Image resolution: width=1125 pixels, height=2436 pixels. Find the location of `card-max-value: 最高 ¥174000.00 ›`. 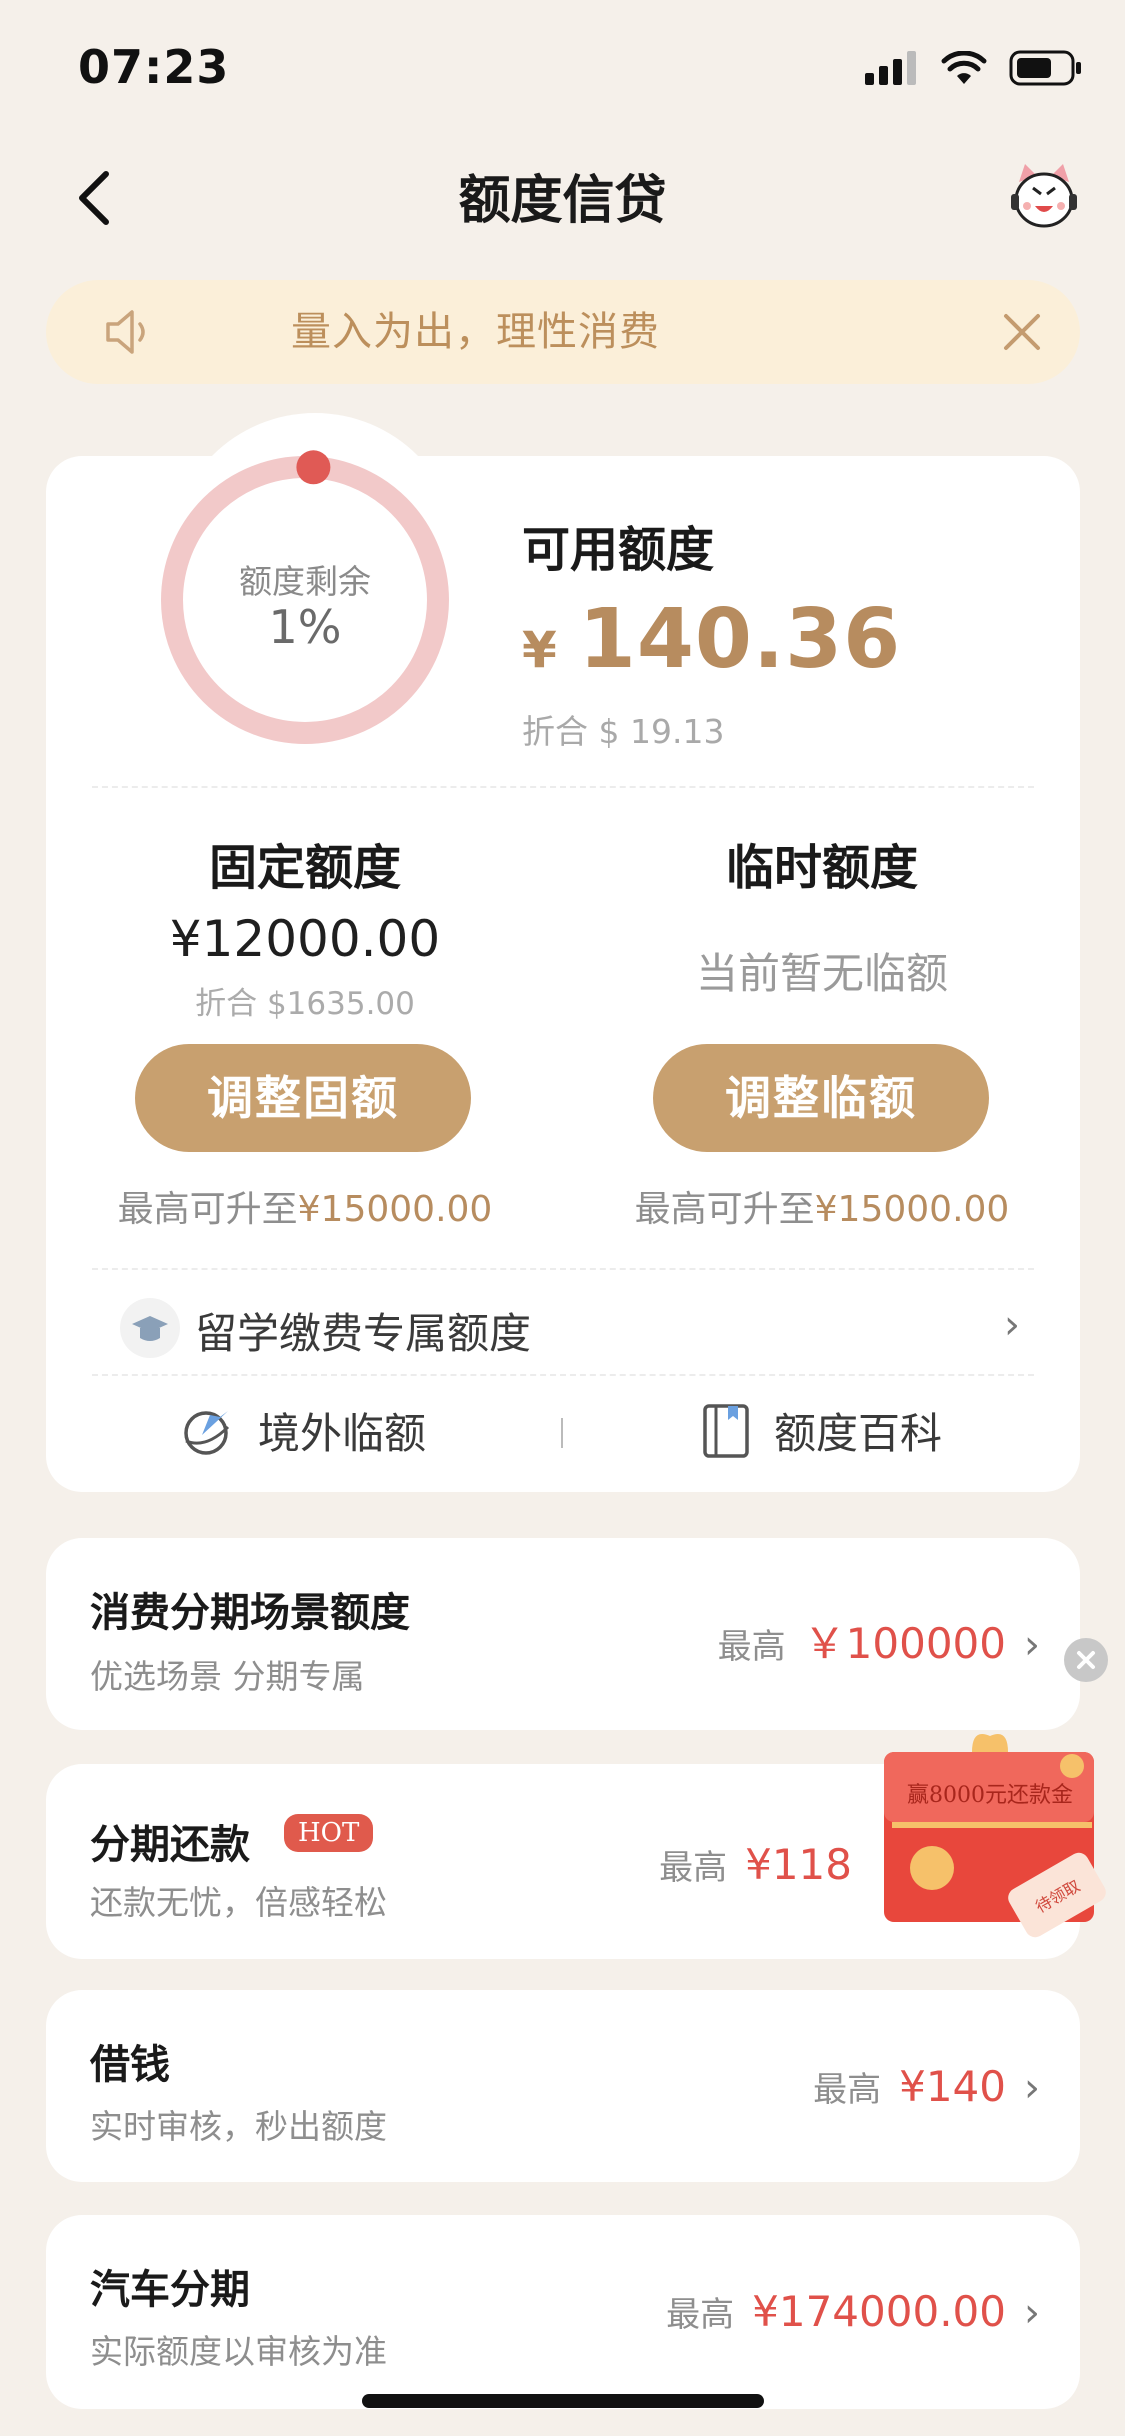

card-max-value: 最高 ¥174000.00 › is located at coordinates (853, 2311).